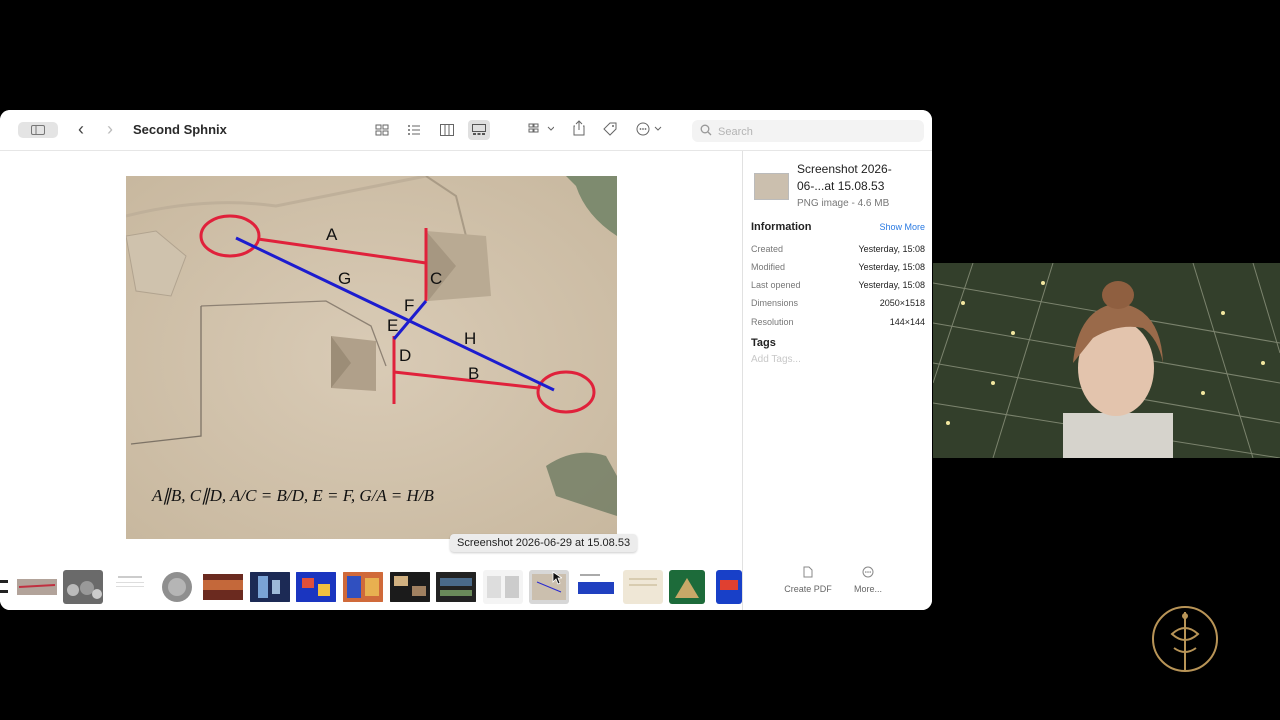 Image resolution: width=1280 pixels, height=720 pixels. I want to click on file-type: PNG image - 4.6 MB, so click(843, 203).